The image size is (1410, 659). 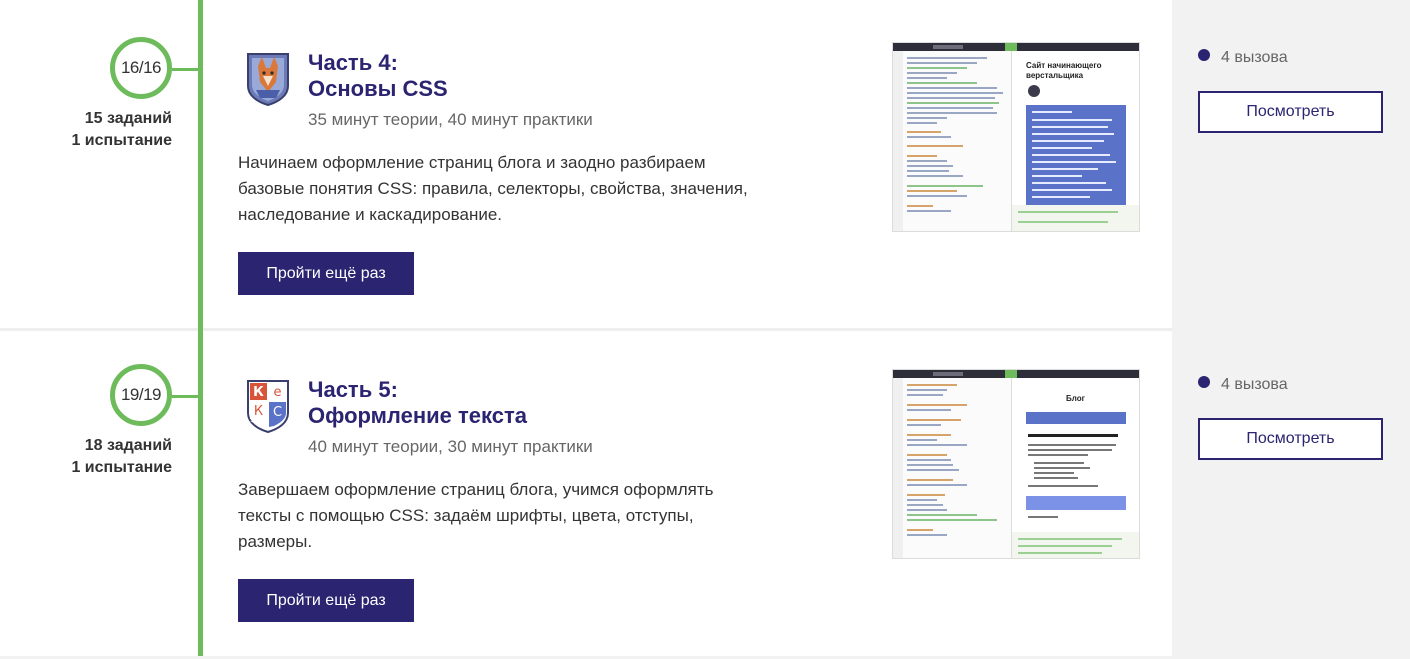 What do you see at coordinates (353, 62) in the screenshot?
I see `part-number: Часть 4:` at bounding box center [353, 62].